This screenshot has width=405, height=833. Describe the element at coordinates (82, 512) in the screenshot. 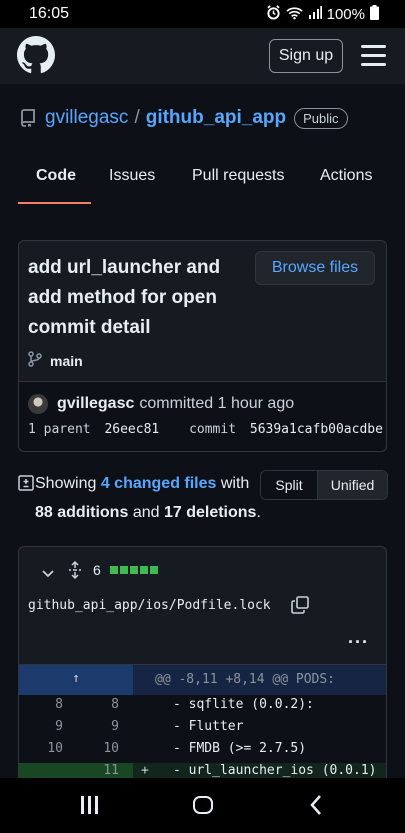

I see `additions-count: 88 additions` at that location.